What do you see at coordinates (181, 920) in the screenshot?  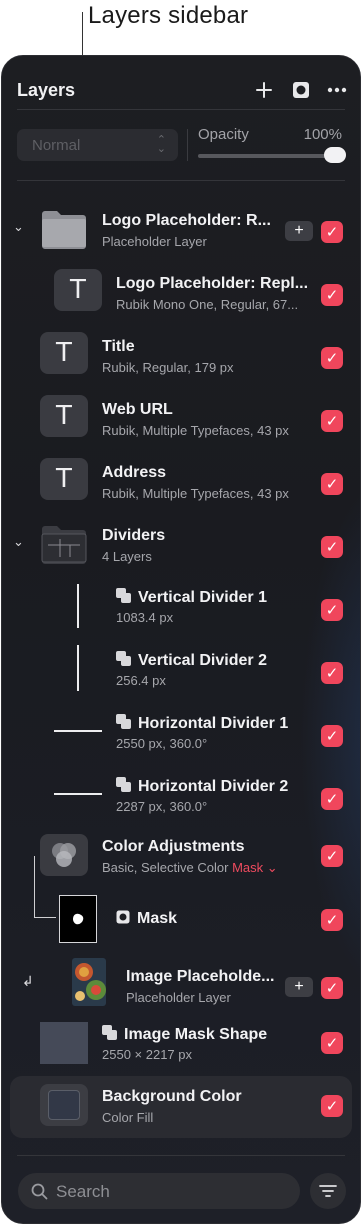 I see `layer-row: Mask ✓` at bounding box center [181, 920].